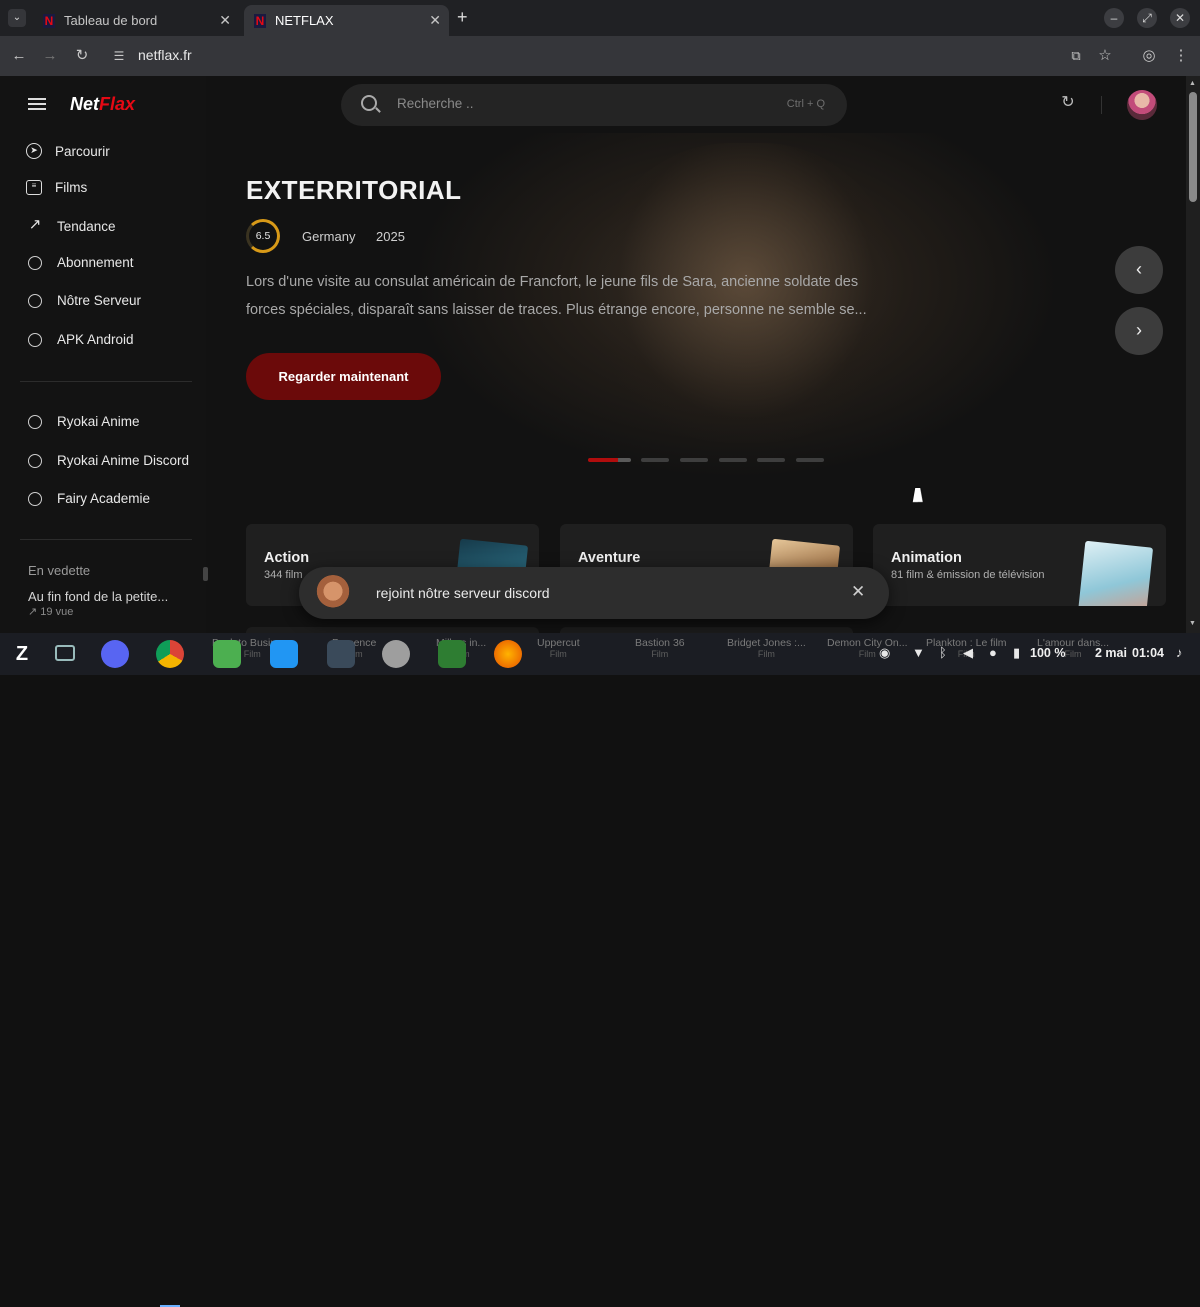 Image resolution: width=1200 pixels, height=1307 pixels. I want to click on tab-search-dropdown-icon: ⌄, so click(17, 18).